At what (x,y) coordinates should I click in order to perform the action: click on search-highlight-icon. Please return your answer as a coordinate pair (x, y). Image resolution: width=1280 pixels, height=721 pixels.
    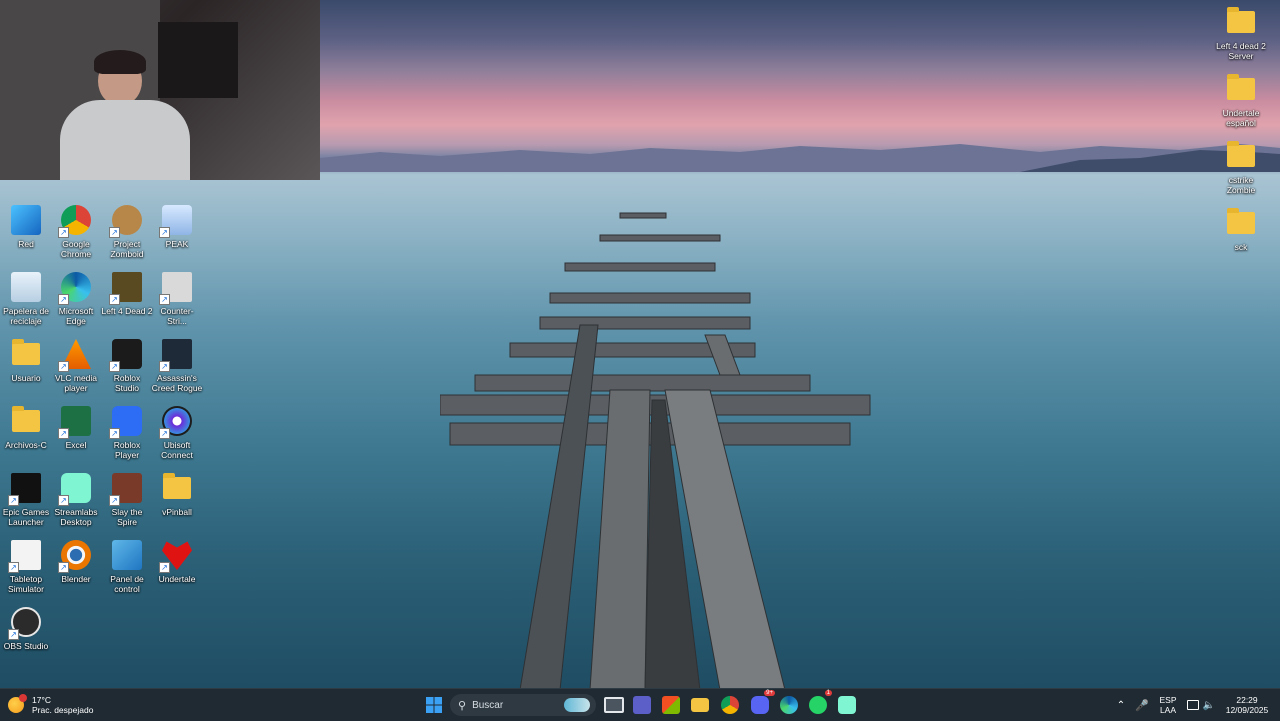
    Looking at the image, I should click on (577, 705).